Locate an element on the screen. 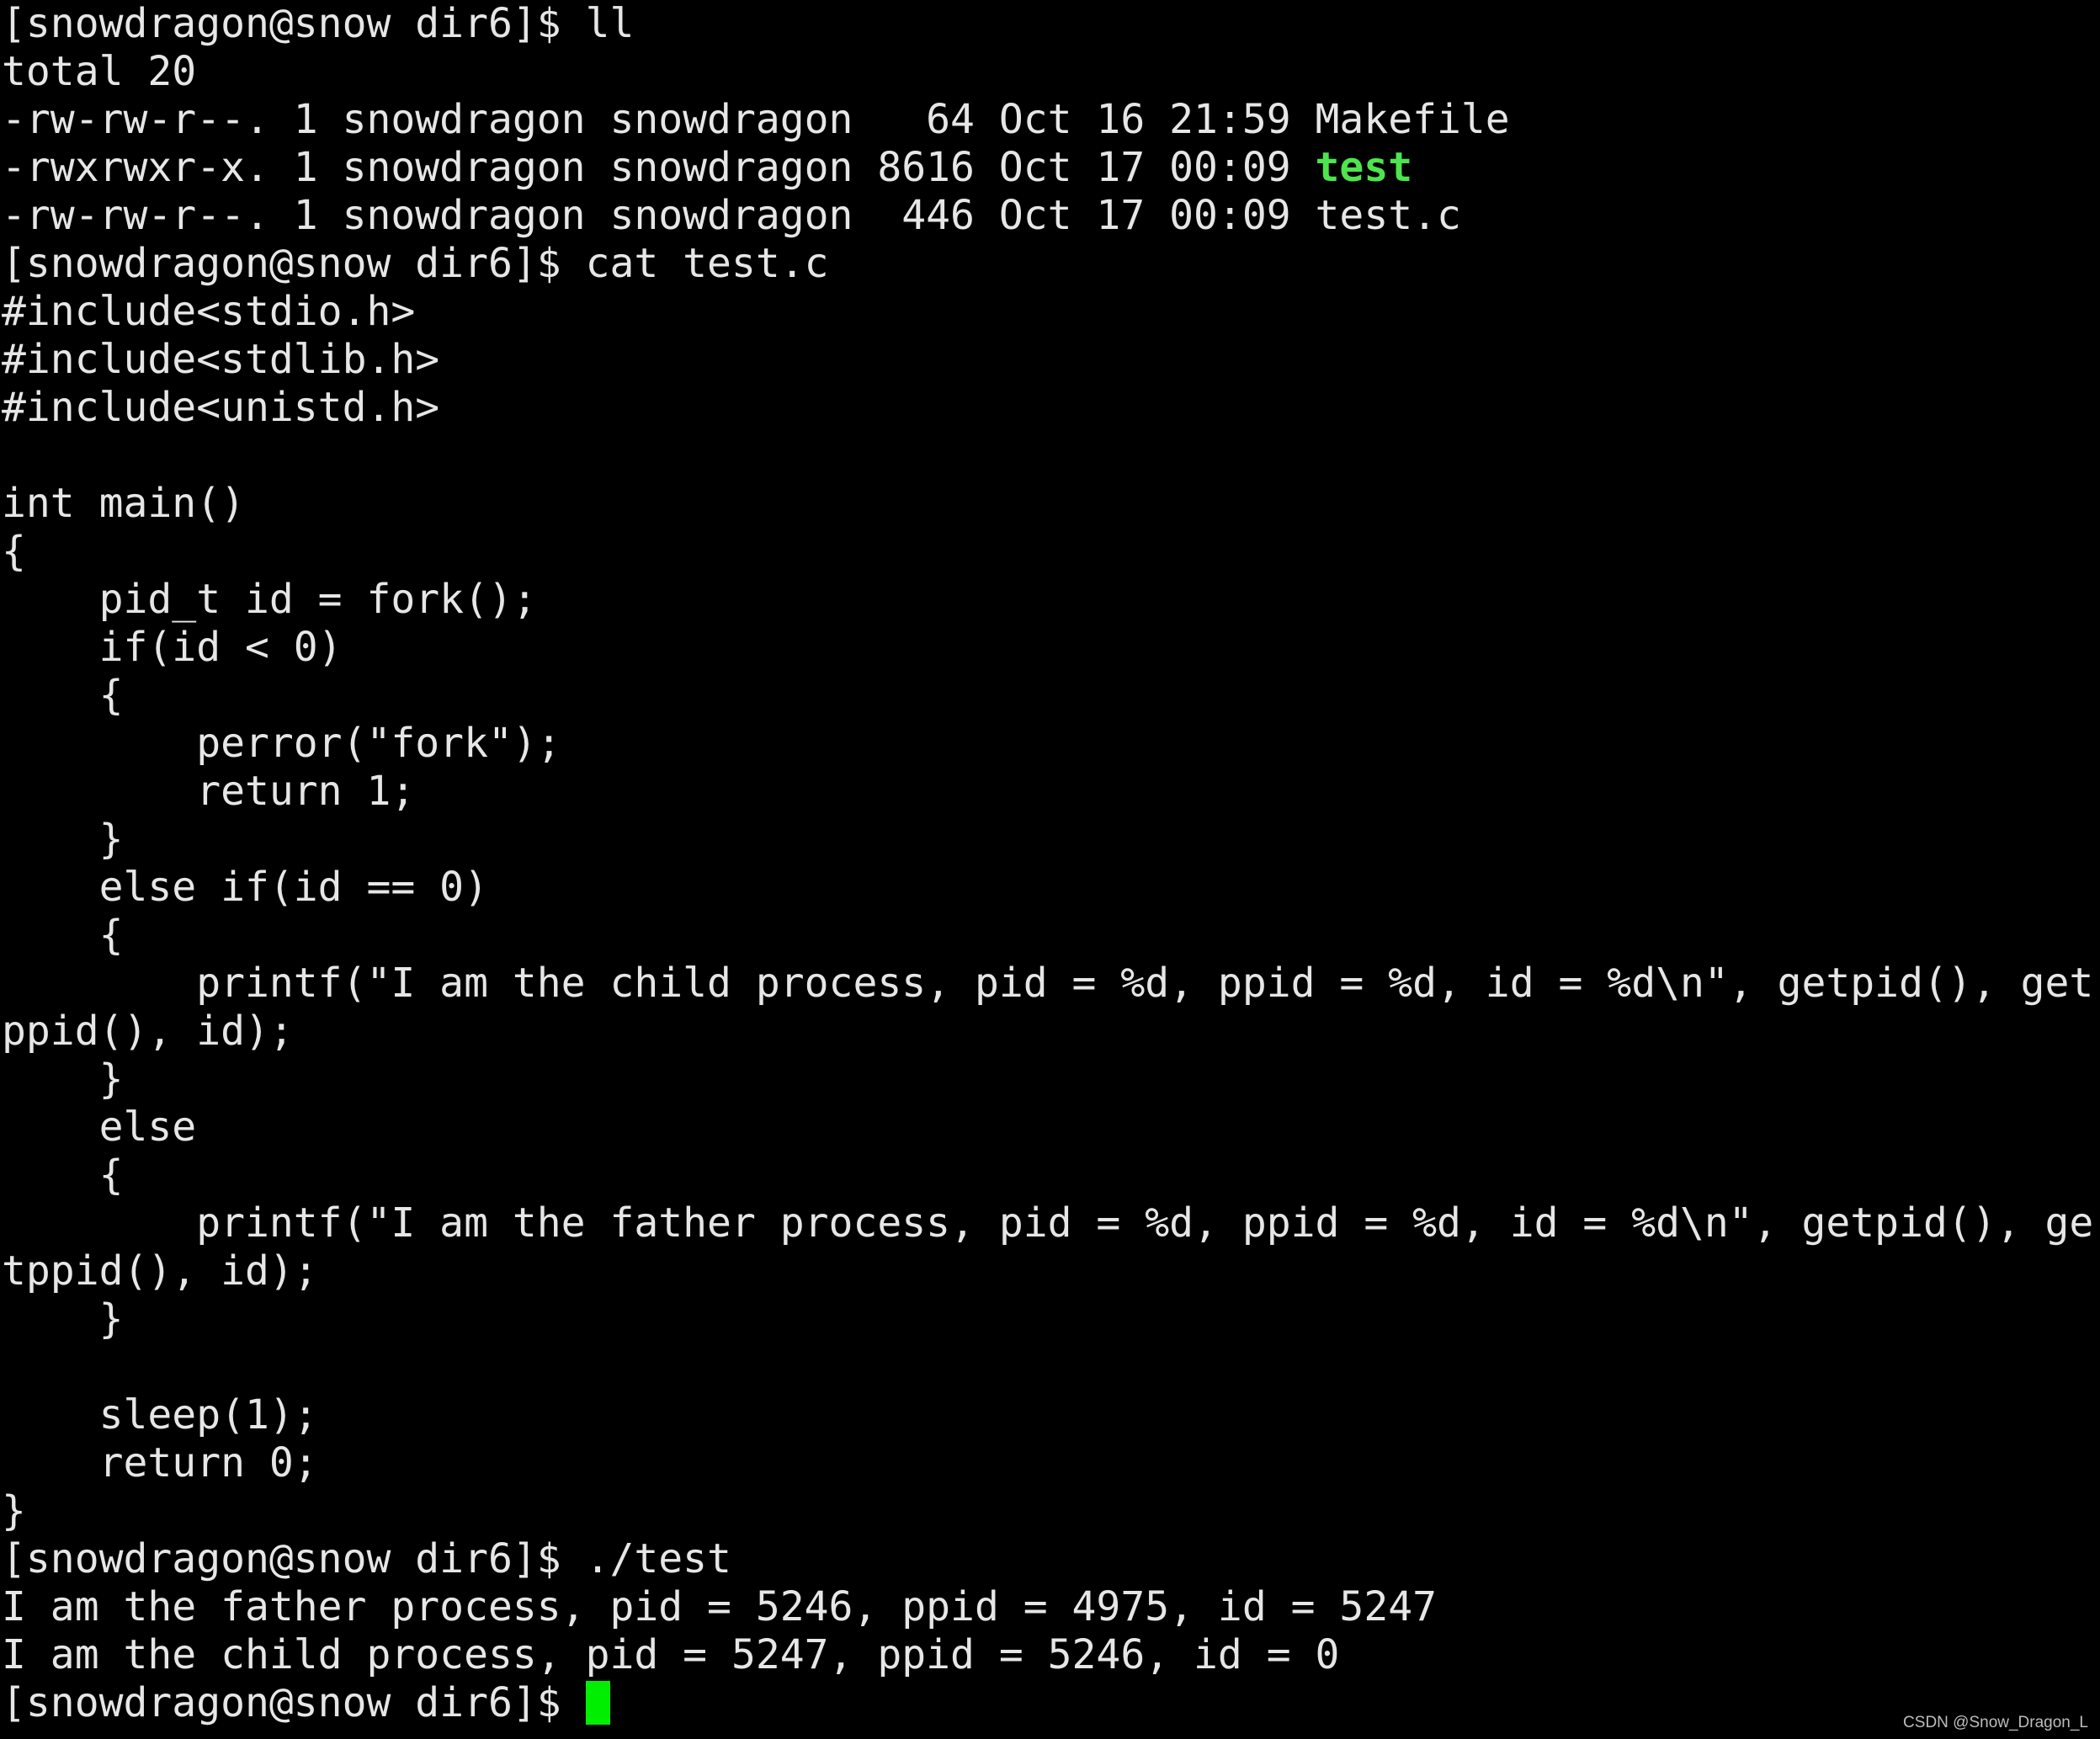 Image resolution: width=2100 pixels, height=1739 pixels. terminal-text: [snowdragon@snow dir6]$ is located at coordinates (294, 1702).